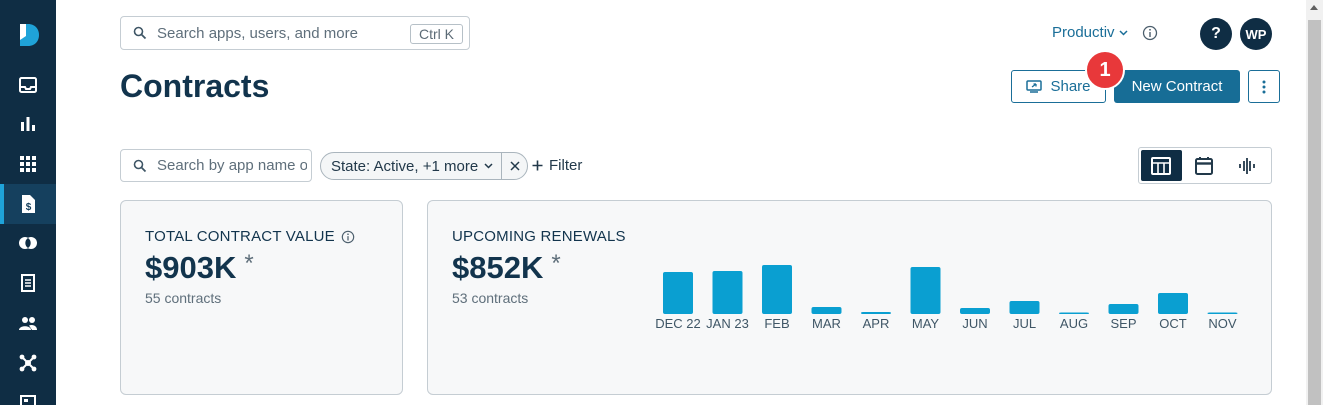 This screenshot has height=405, width=1323. What do you see at coordinates (28, 400) in the screenshot?
I see `card-icon` at bounding box center [28, 400].